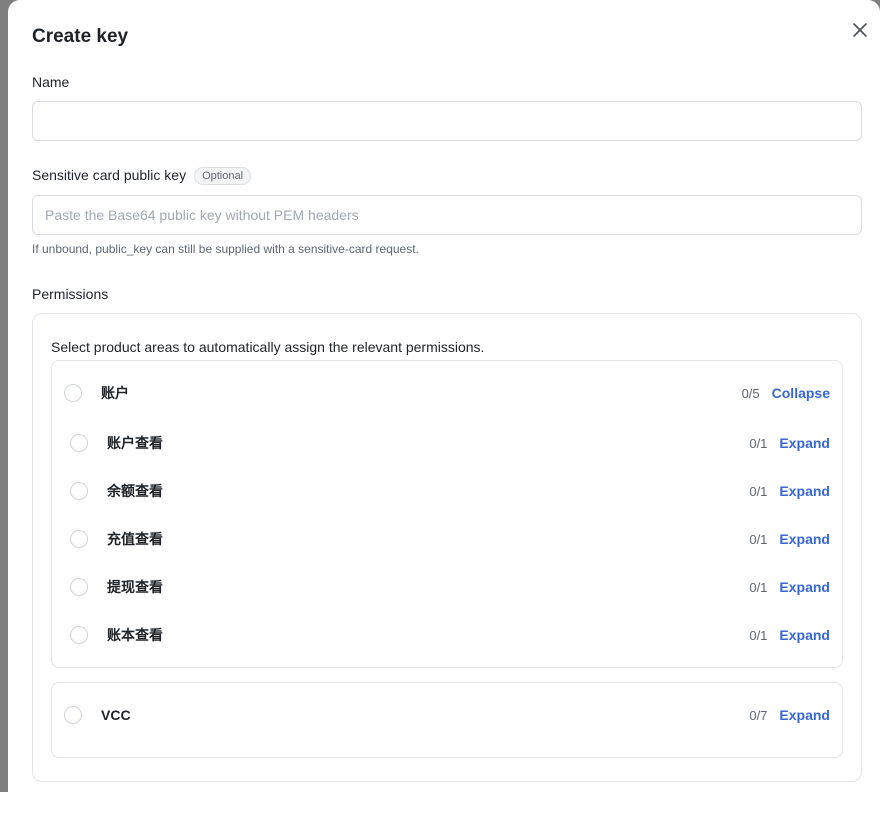 This screenshot has width=880, height=820. I want to click on name-label: Name, so click(51, 82).